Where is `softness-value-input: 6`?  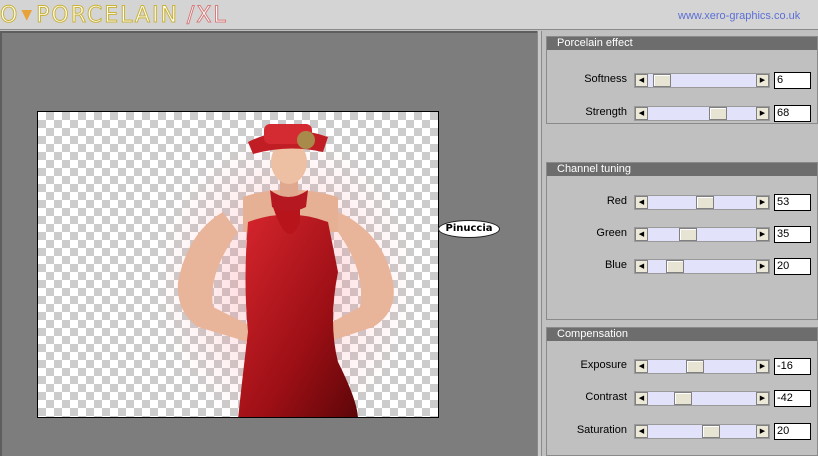
softness-value-input: 6 is located at coordinates (792, 80).